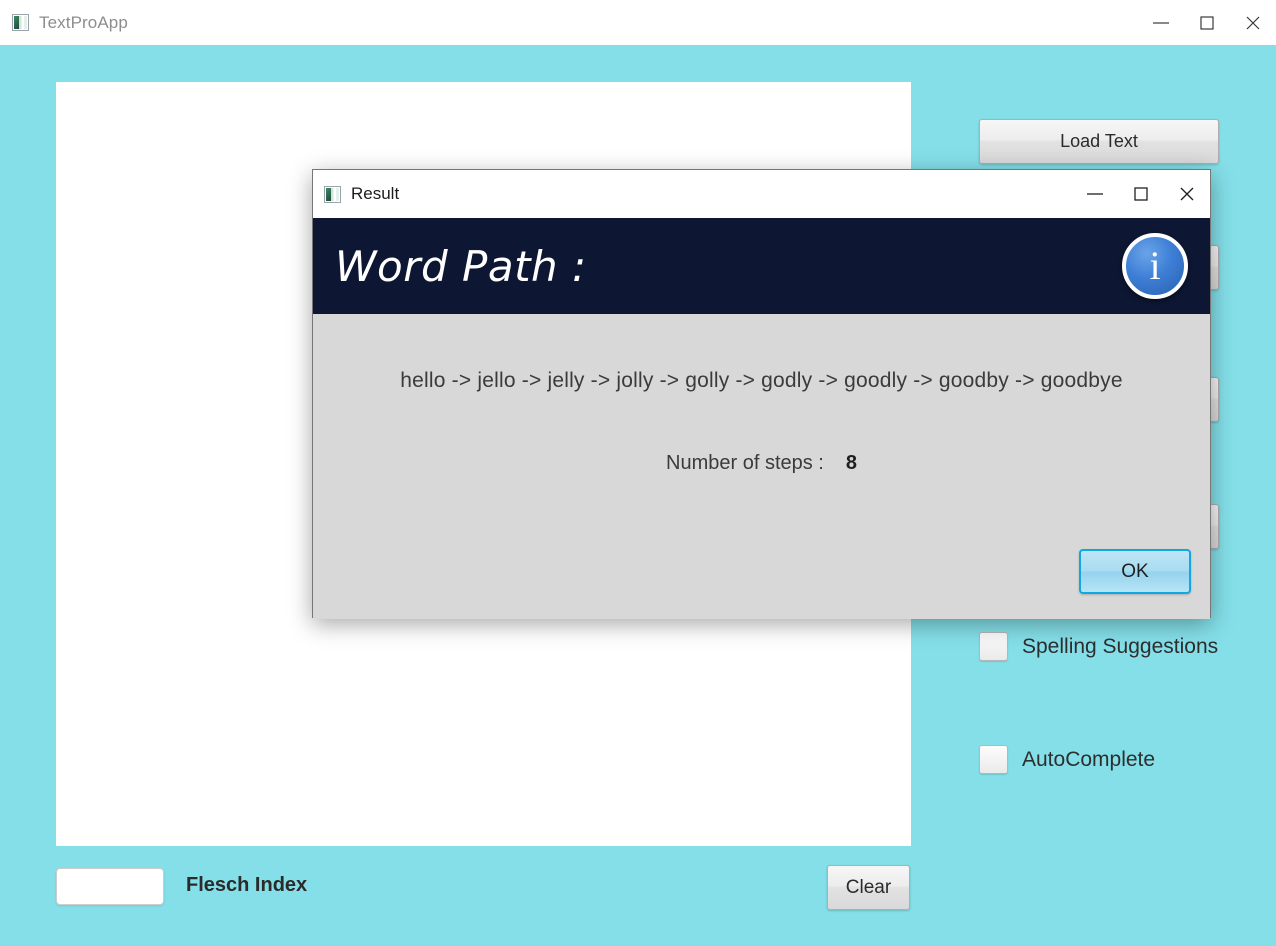 This screenshot has height=946, width=1276. I want to click on flesch-index-label: Flesch Index, so click(247, 885).